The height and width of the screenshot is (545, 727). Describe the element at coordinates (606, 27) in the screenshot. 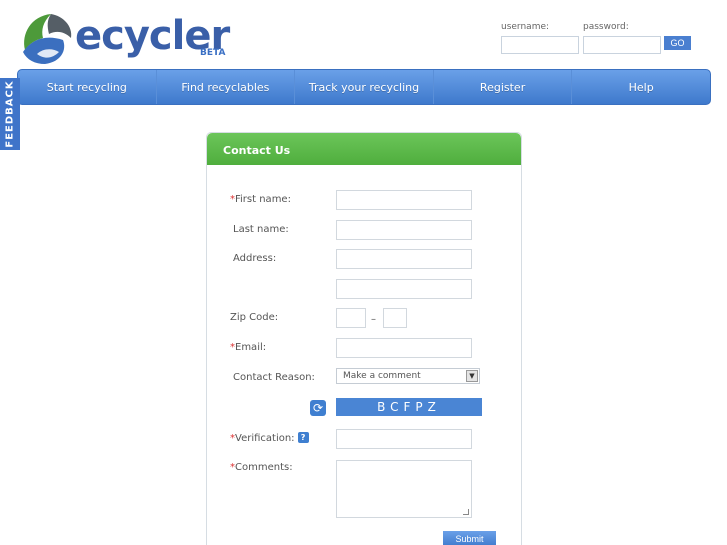

I see `password-label: password:` at that location.